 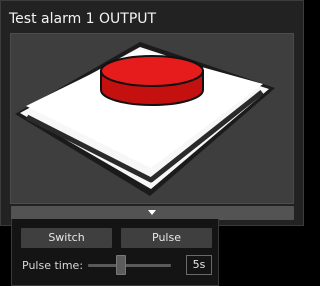 I want to click on pulse-time-slider-thumb, so click(x=121, y=265).